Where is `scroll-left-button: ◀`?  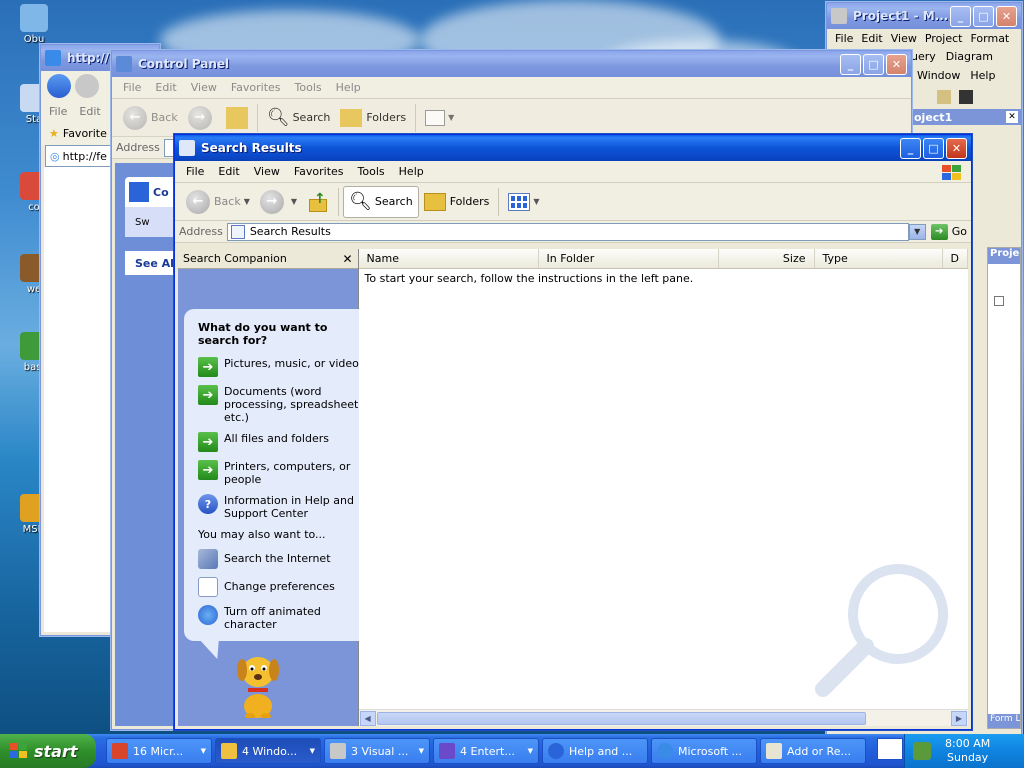
scroll-left-button: ◀ is located at coordinates (367, 718).